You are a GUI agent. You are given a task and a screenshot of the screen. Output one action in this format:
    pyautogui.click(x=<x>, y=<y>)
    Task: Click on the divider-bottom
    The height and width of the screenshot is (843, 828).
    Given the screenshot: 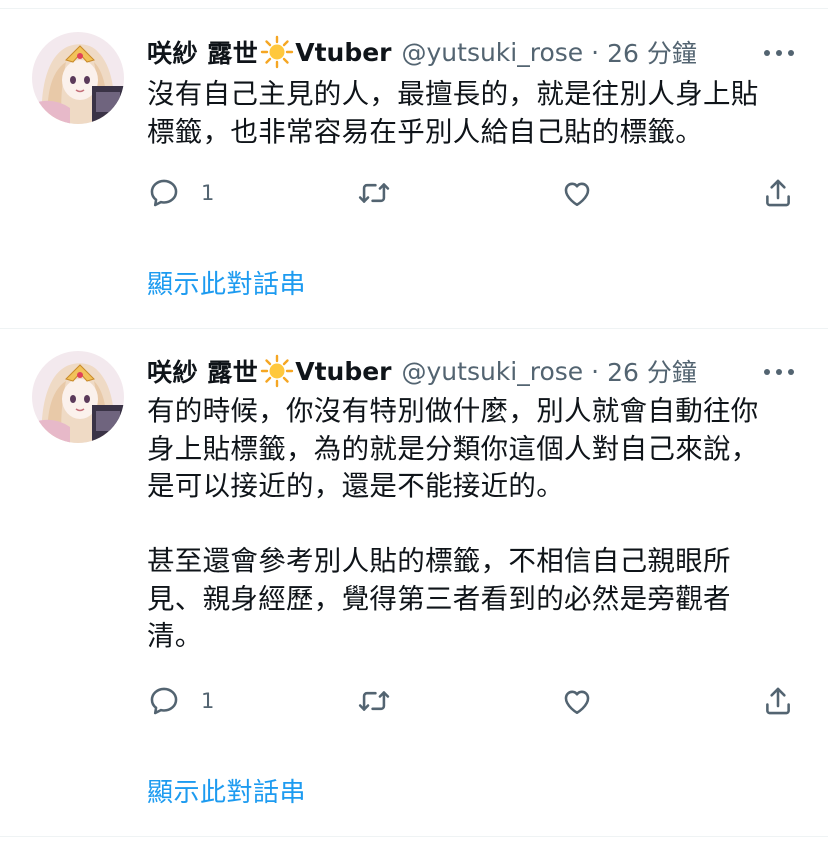 What is the action you would take?
    pyautogui.click(x=414, y=836)
    